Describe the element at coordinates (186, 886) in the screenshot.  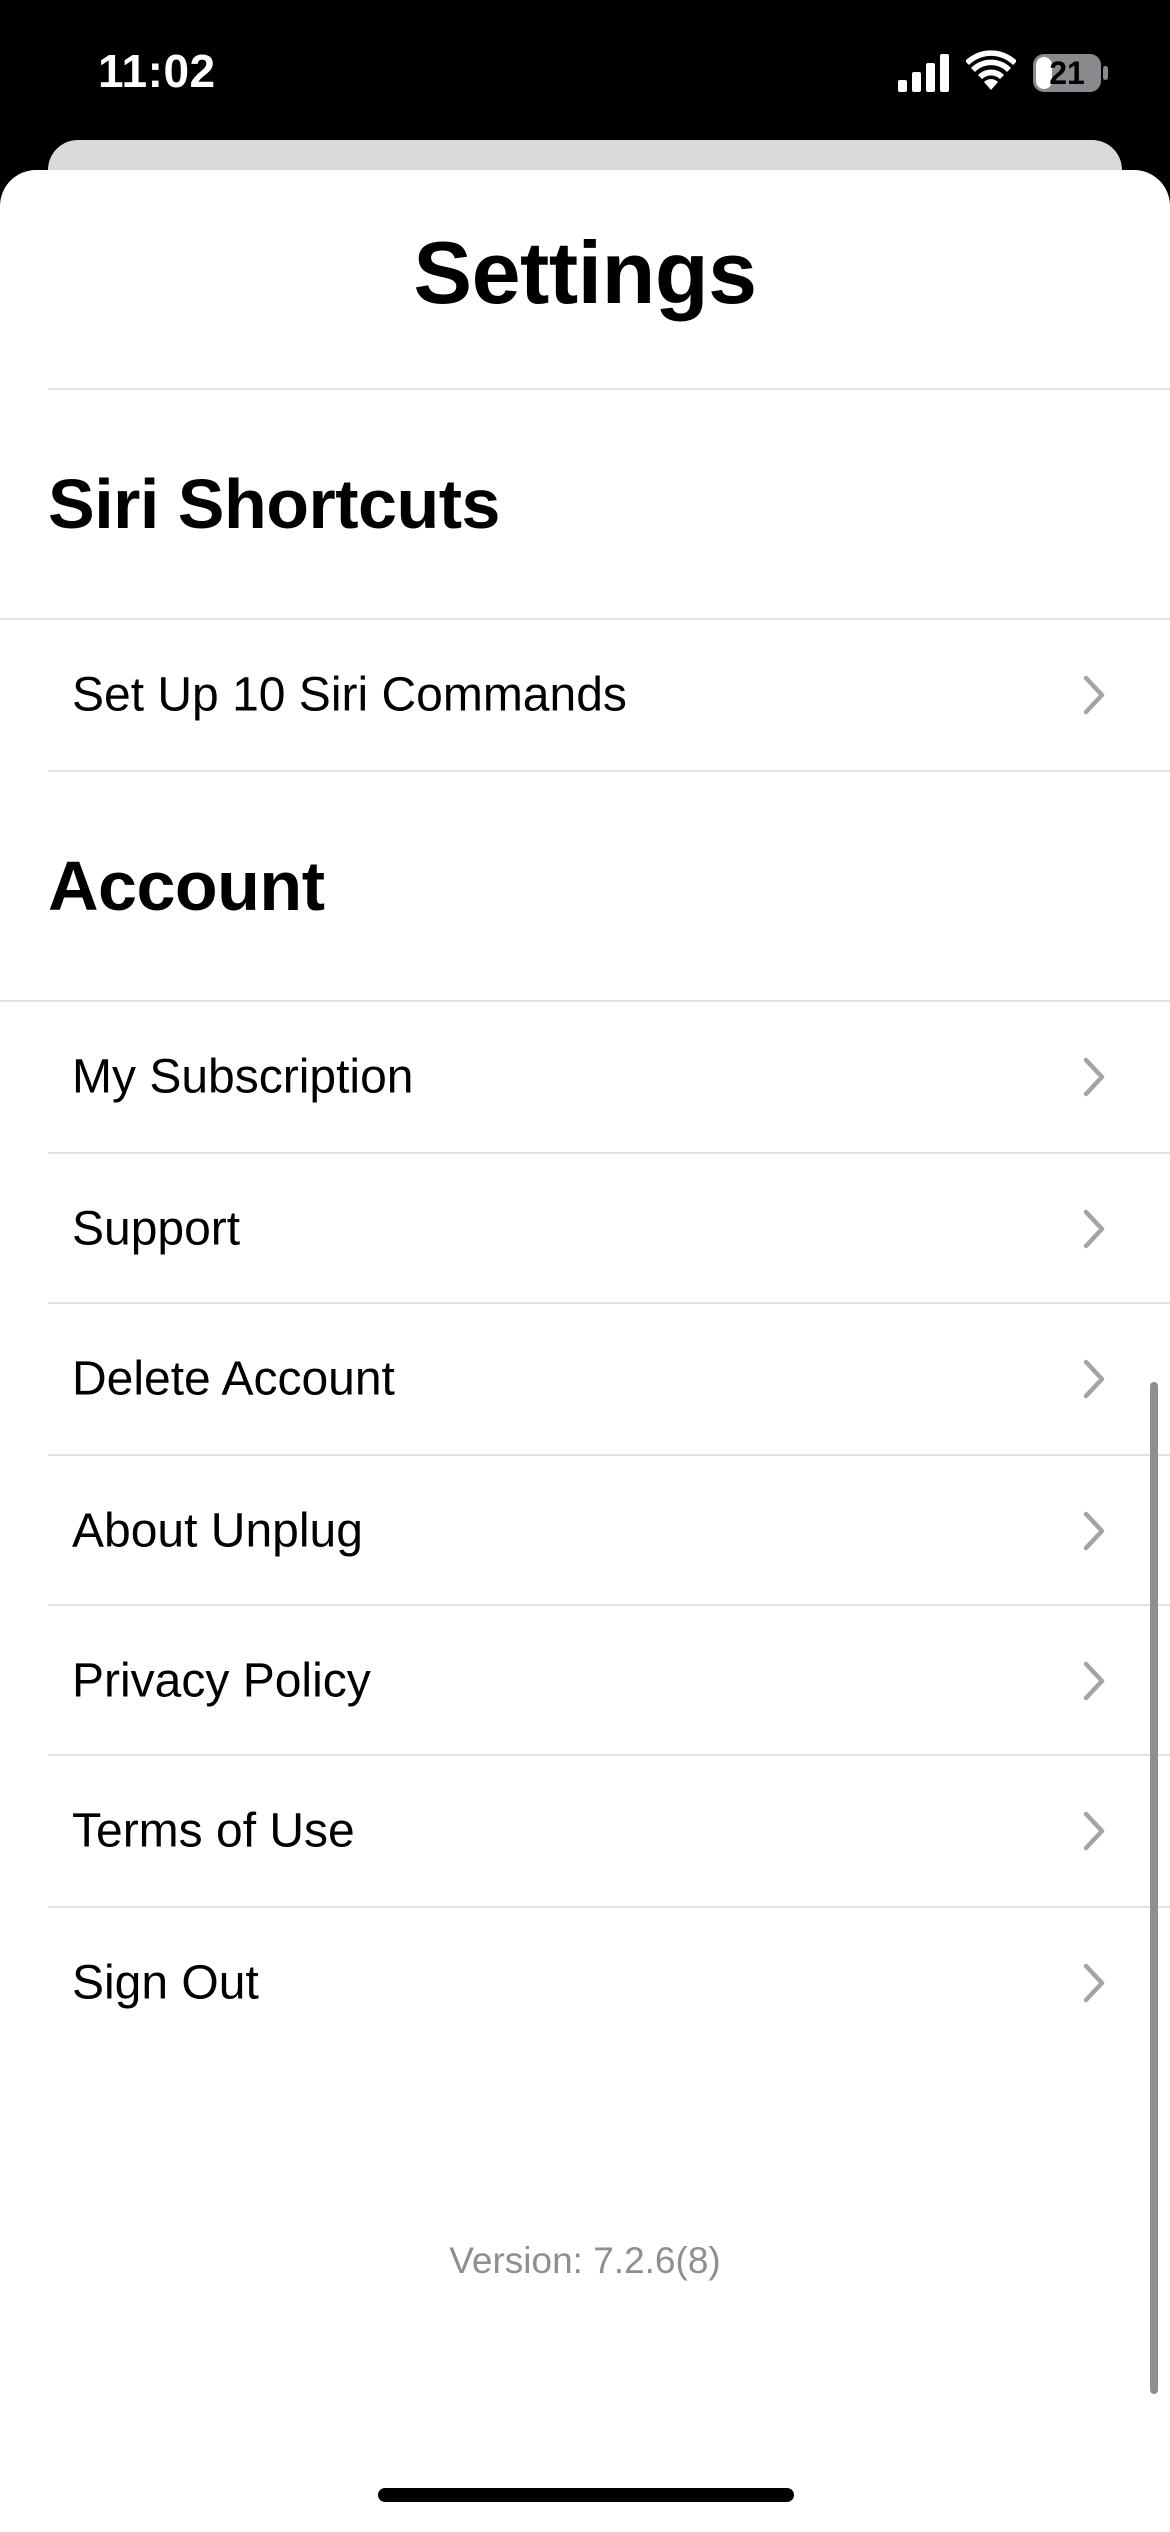
I see `section-header-account: Account` at that location.